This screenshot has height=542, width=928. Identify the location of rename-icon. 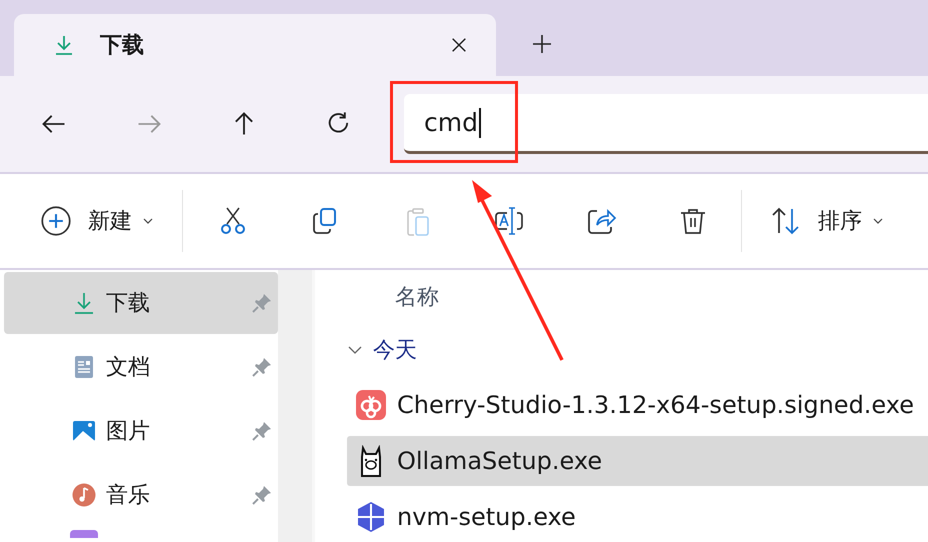
(509, 221).